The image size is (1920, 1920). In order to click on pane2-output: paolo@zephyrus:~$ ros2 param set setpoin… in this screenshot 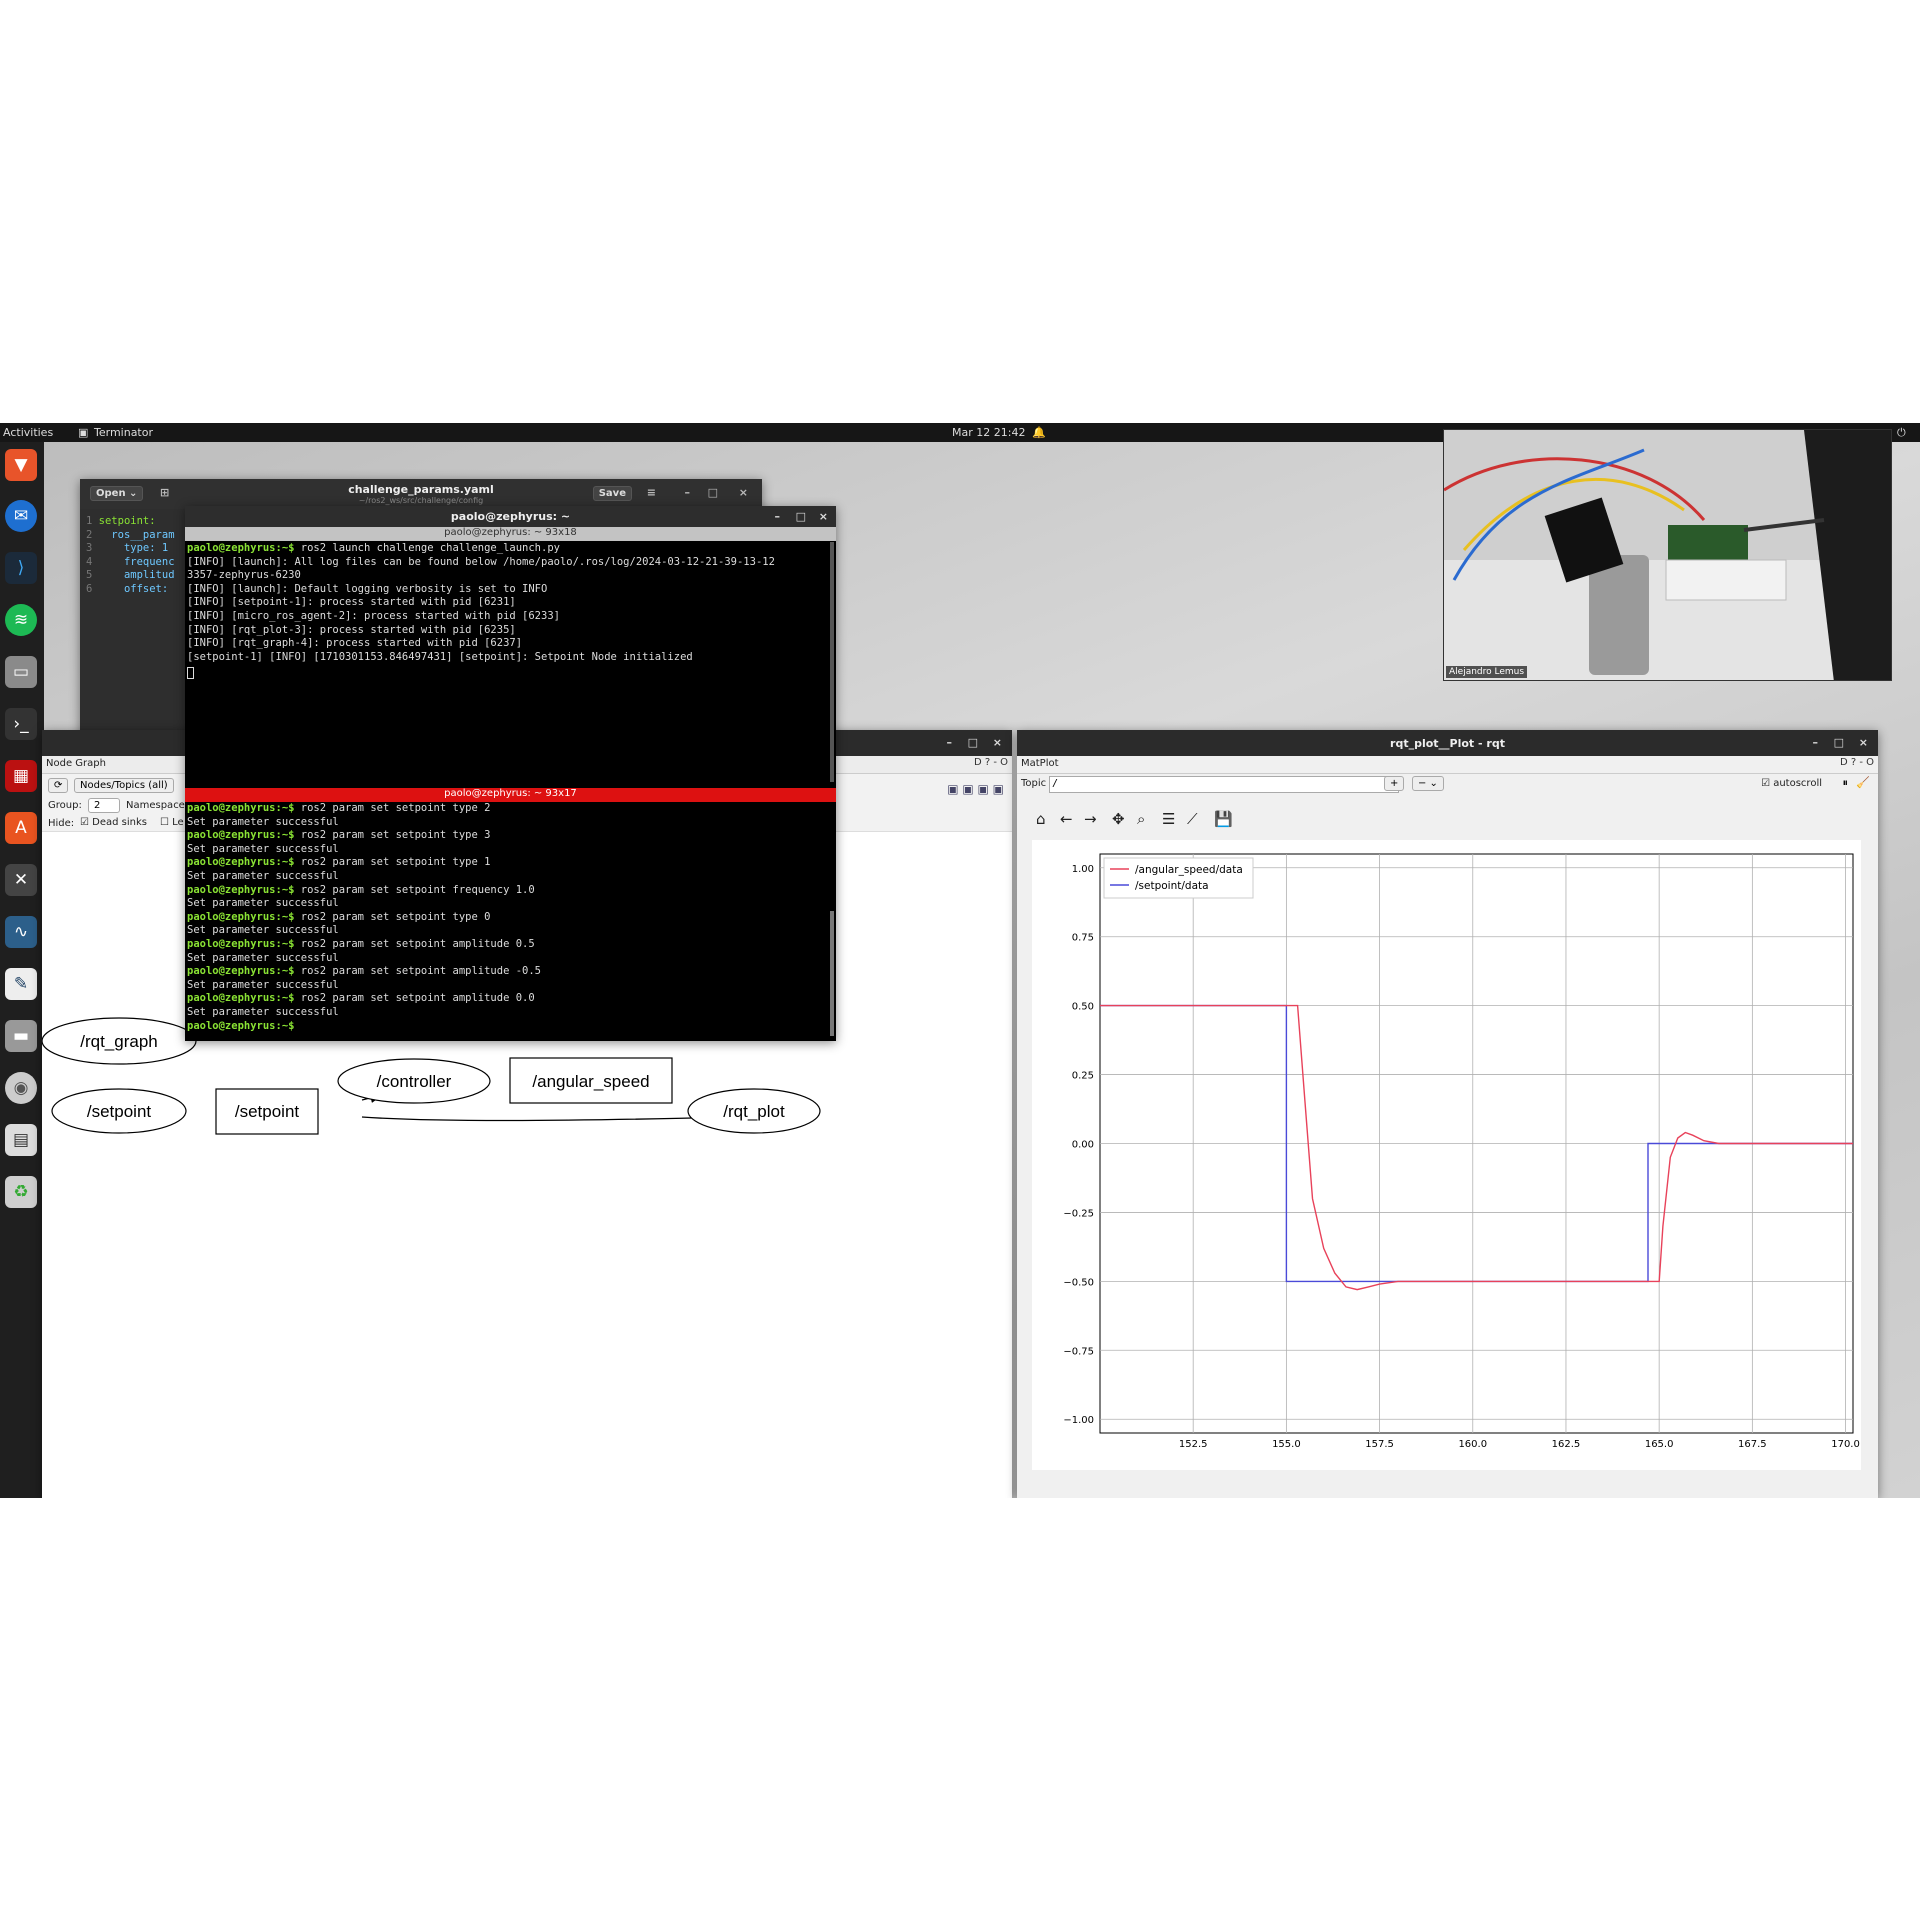, I will do `click(507, 920)`.